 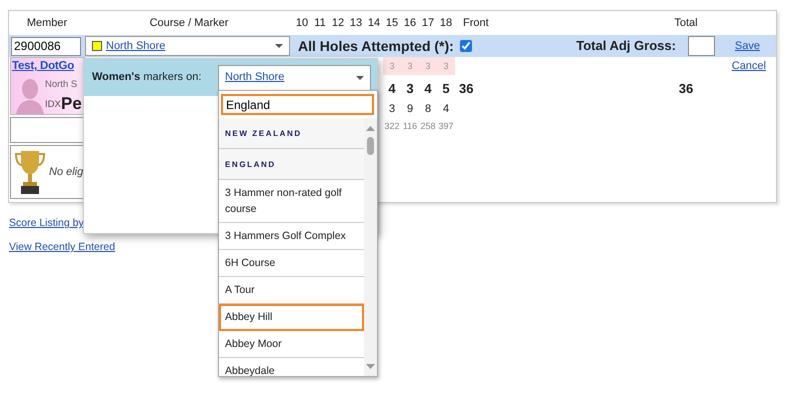 What do you see at coordinates (376, 46) in the screenshot?
I see `all-holes-label: All Holes Attempted (*):` at bounding box center [376, 46].